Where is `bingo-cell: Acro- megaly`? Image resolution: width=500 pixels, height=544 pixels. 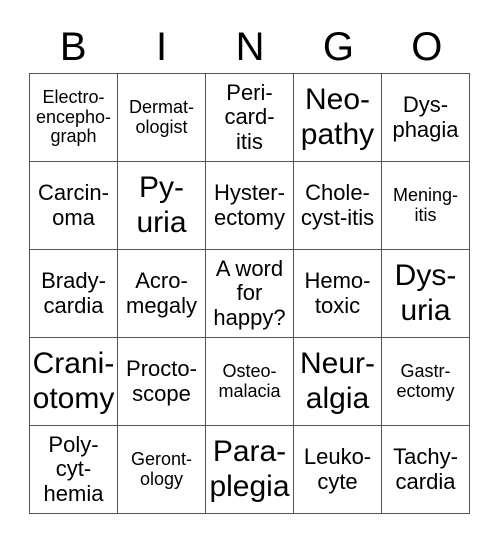 bingo-cell: Acro- megaly is located at coordinates (162, 294).